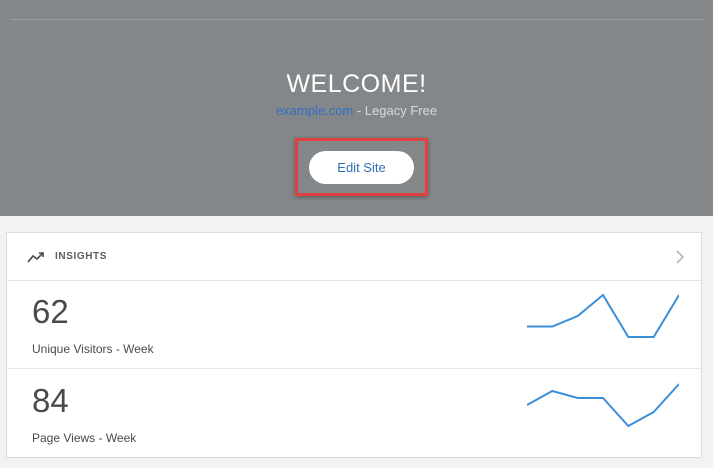  I want to click on stat-value: 62, so click(50, 311).